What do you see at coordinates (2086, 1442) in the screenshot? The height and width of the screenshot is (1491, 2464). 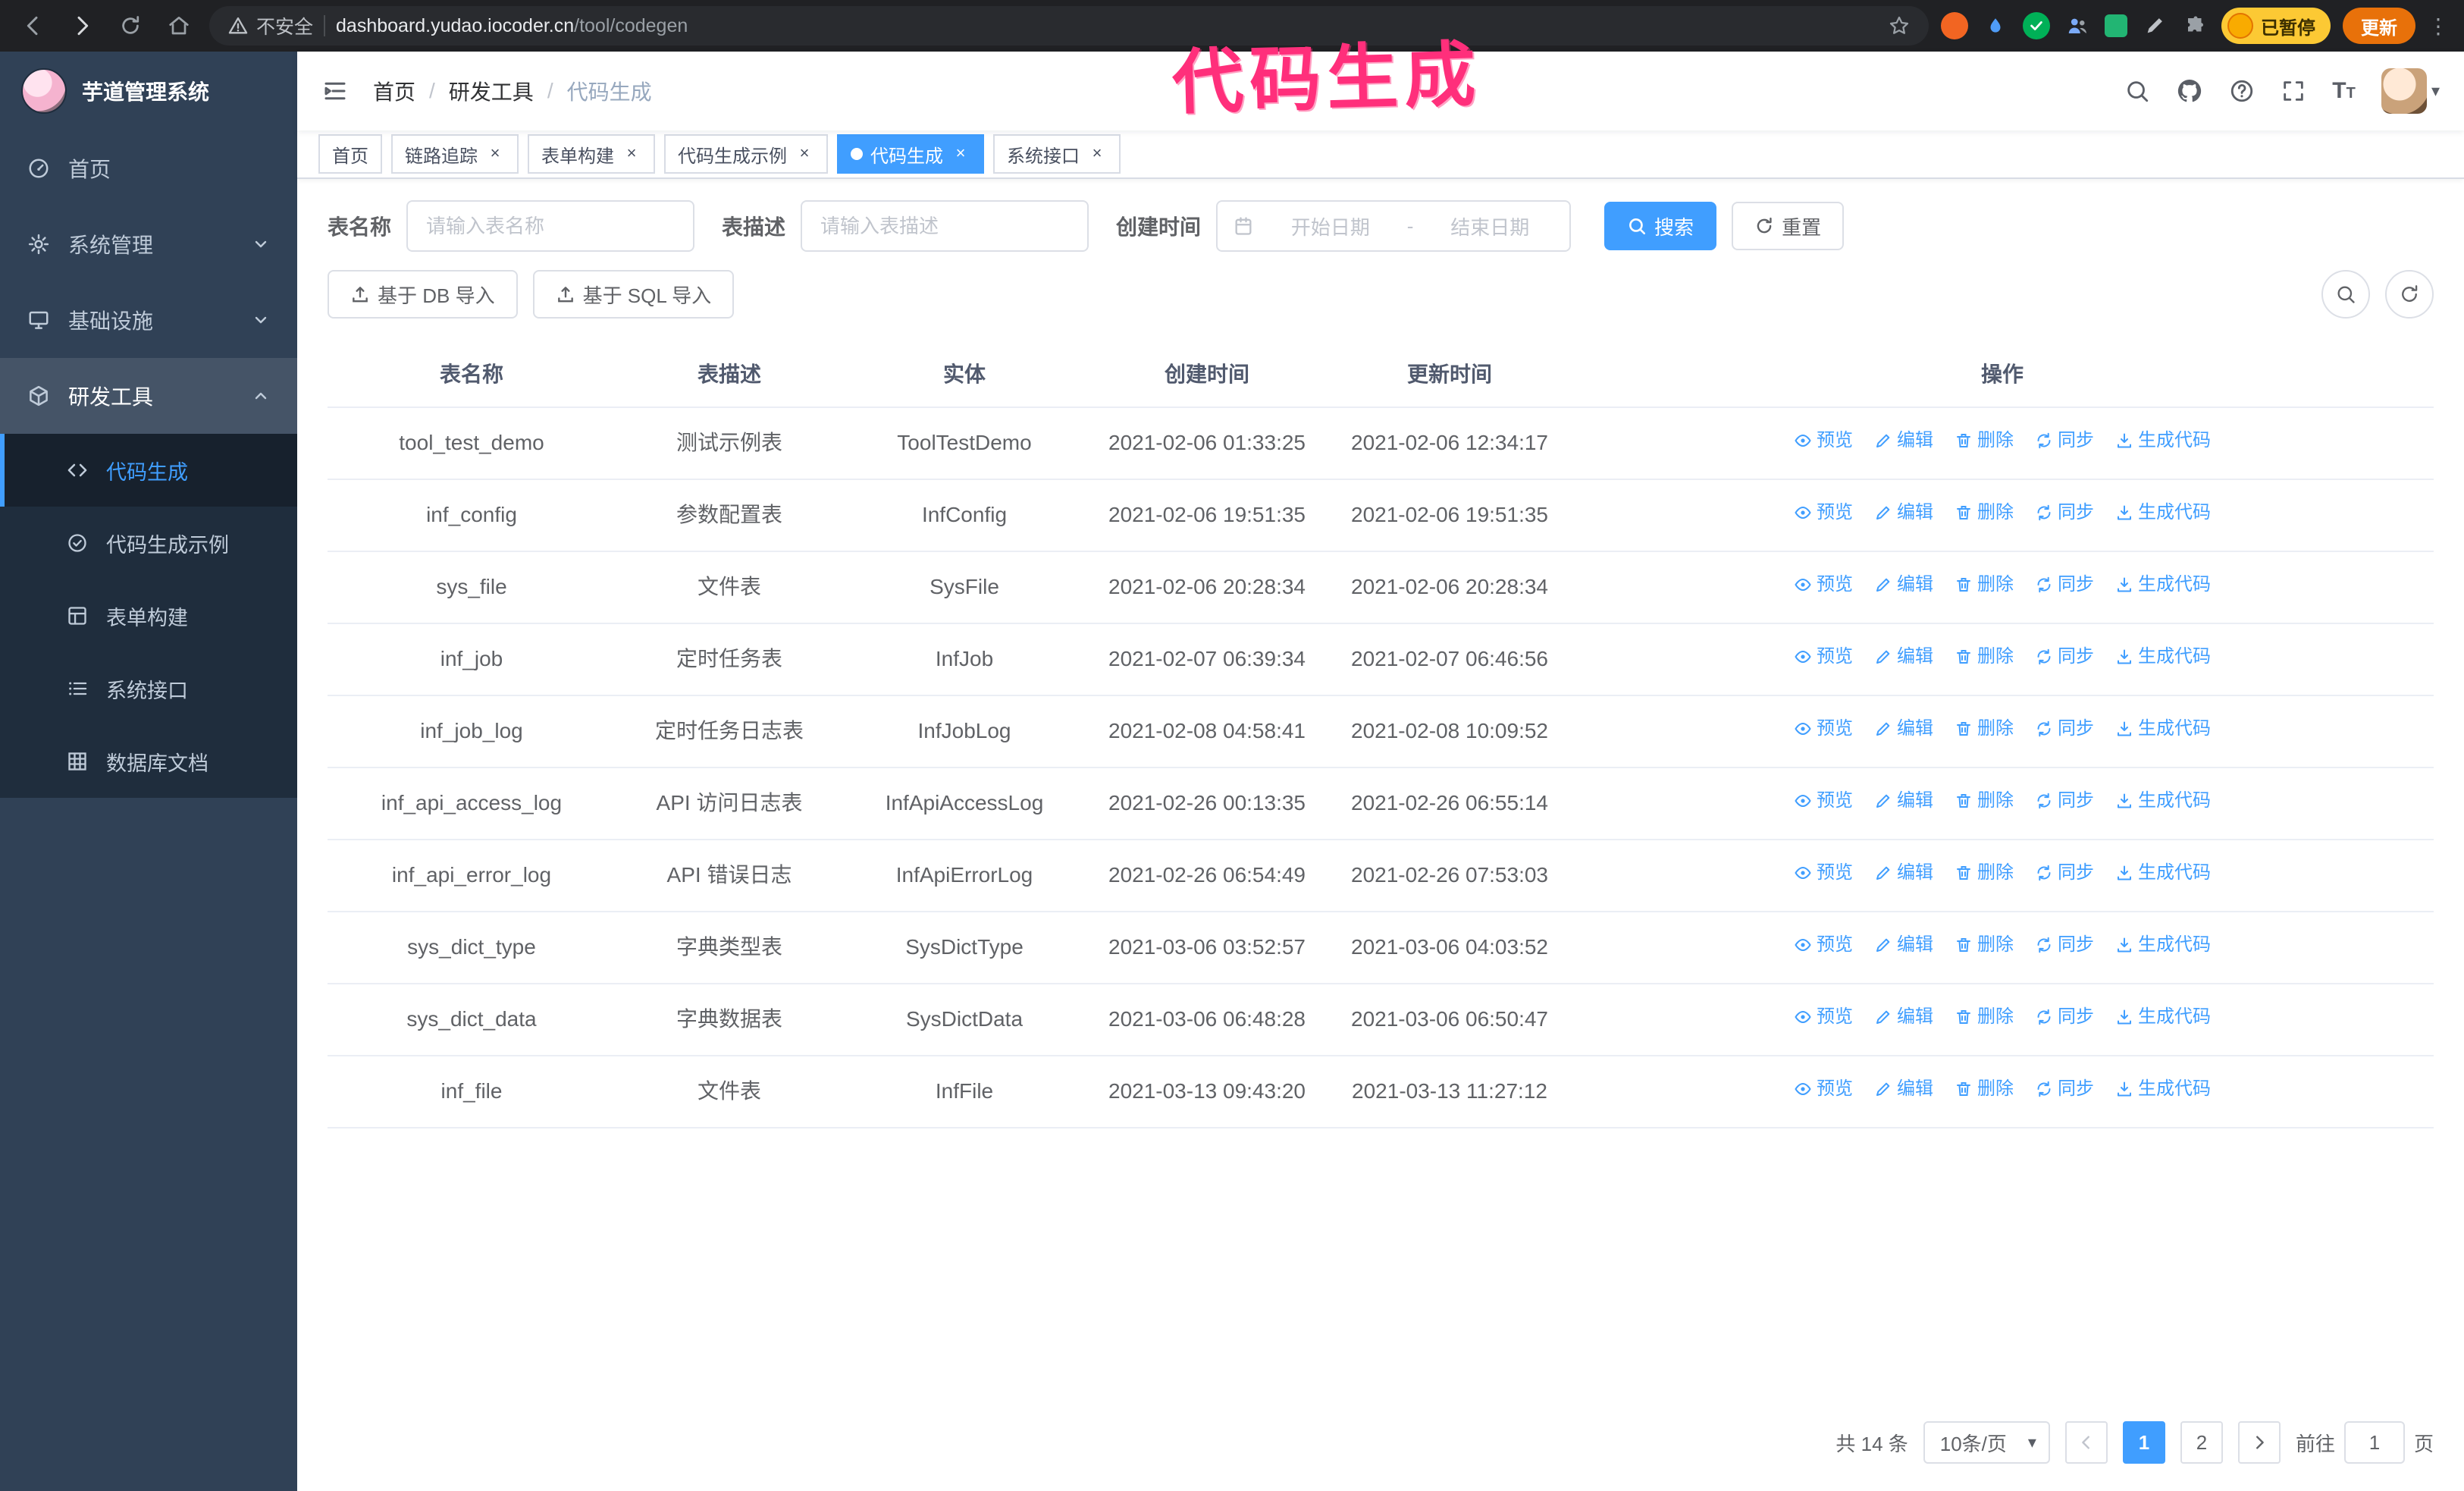 I see `prev-page-button` at bounding box center [2086, 1442].